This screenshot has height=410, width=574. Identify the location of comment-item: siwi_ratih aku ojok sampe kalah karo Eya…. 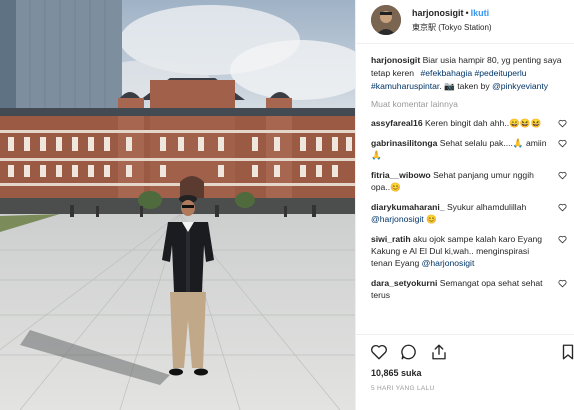
(469, 251).